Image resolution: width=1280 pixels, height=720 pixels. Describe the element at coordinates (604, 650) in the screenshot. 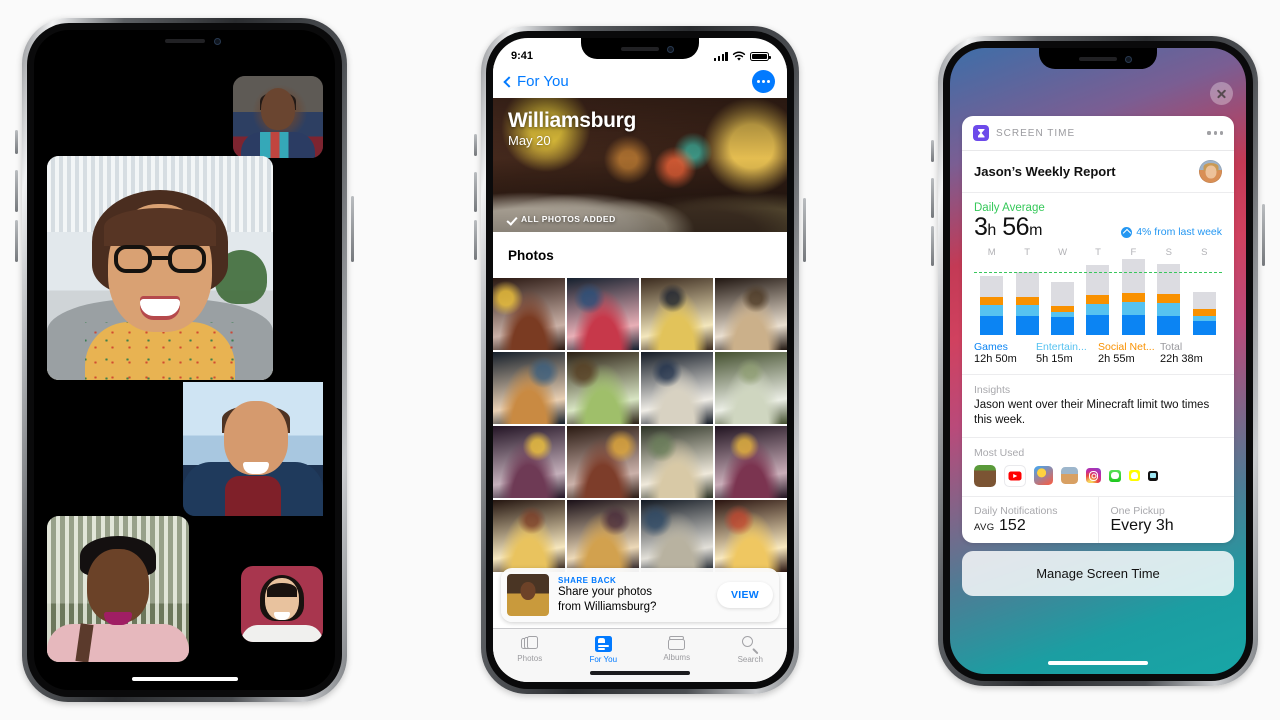

I see `tab-for-you: For You` at that location.